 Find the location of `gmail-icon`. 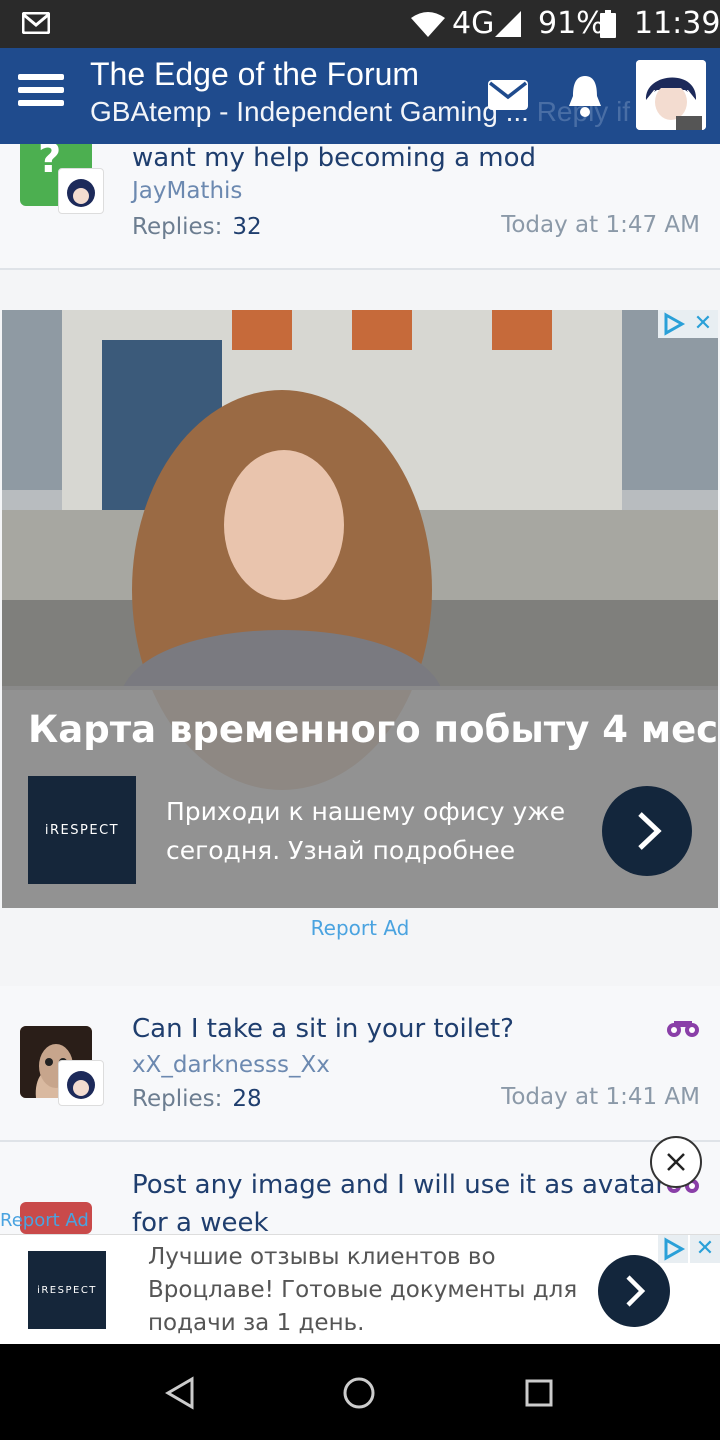

gmail-icon is located at coordinates (36, 23).